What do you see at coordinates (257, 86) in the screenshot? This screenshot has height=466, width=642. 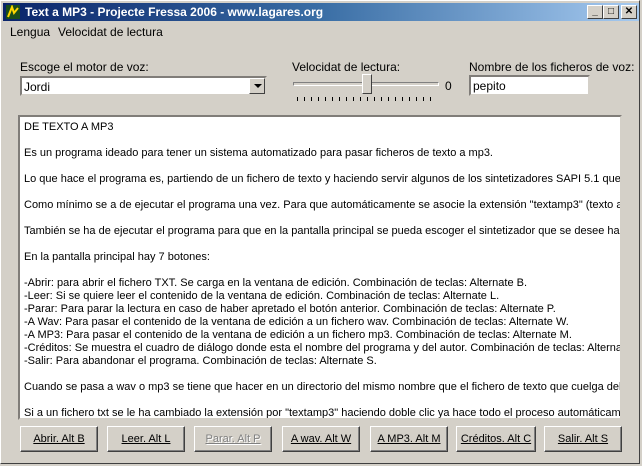 I see `chevron-down-icon` at bounding box center [257, 86].